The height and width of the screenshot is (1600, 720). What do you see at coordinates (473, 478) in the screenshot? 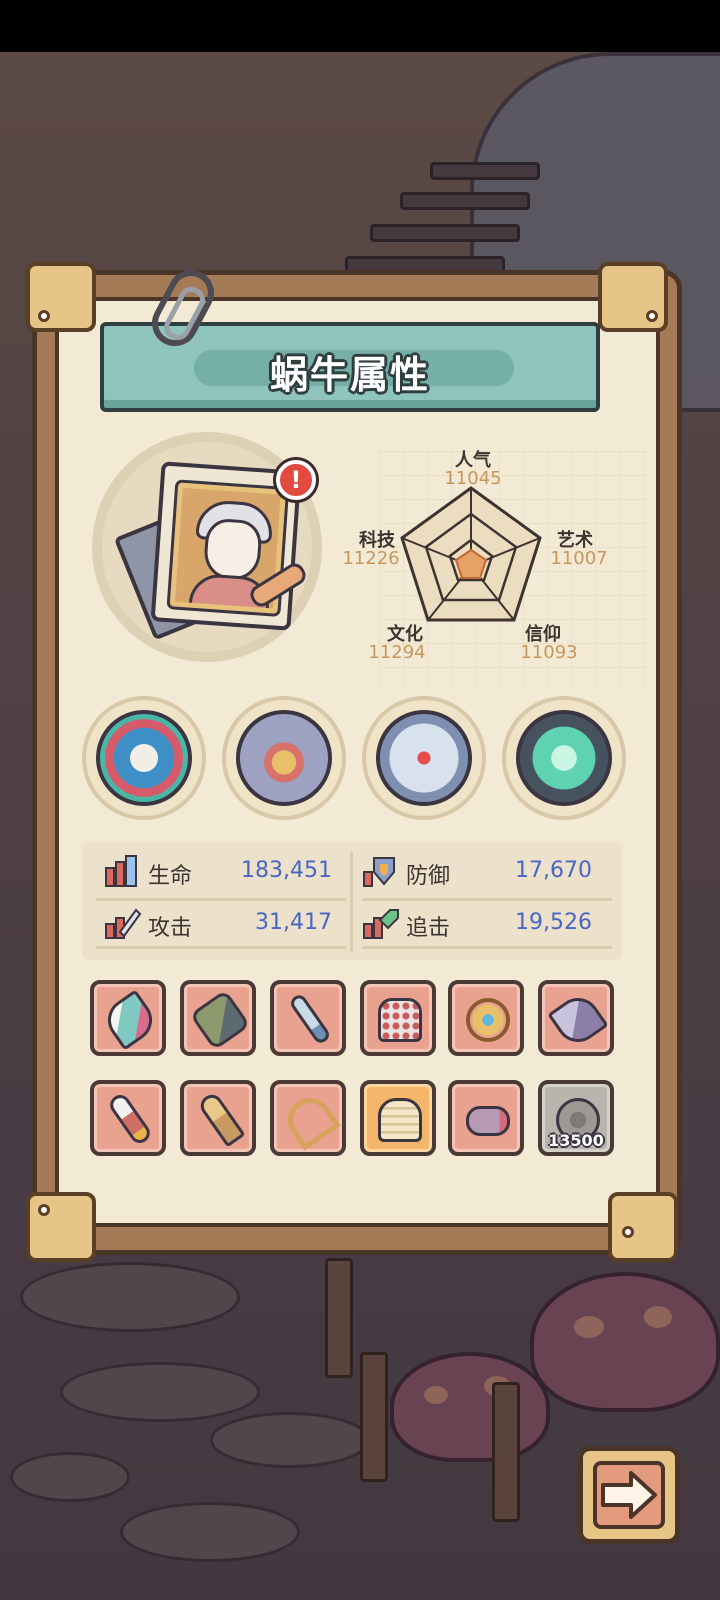
I see `radar-value-popularity: 11045` at bounding box center [473, 478].